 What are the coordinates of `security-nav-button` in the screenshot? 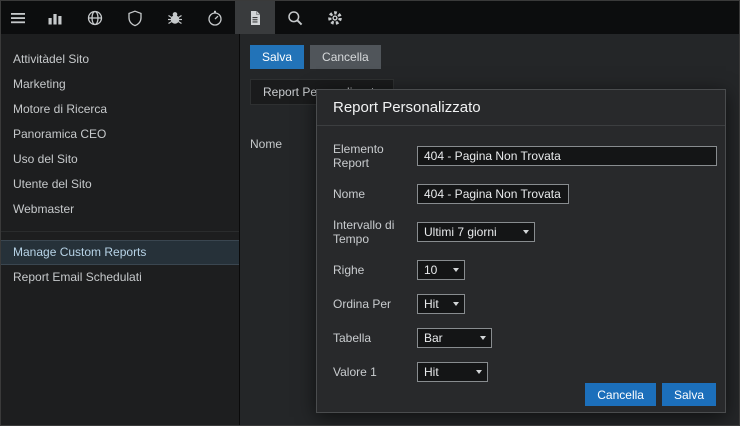 It's located at (135, 17).